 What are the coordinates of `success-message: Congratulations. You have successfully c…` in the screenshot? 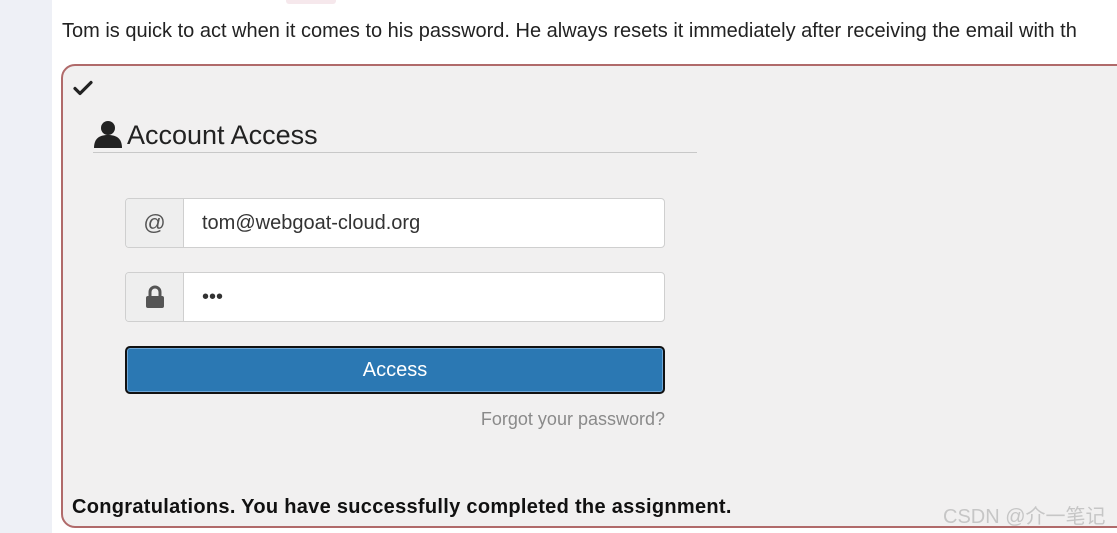 It's located at (402, 507).